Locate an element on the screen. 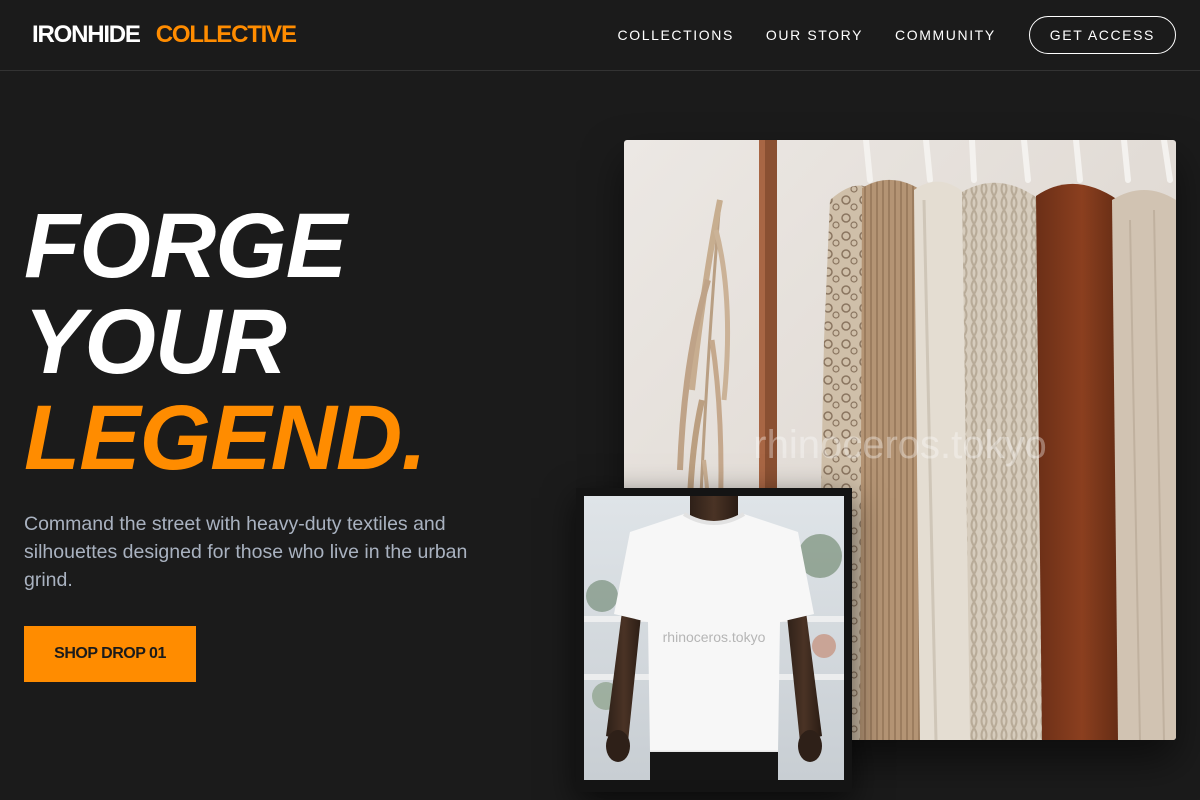 This screenshot has height=800, width=1200. brand-name-part2: COLLECTIVE is located at coordinates (226, 34).